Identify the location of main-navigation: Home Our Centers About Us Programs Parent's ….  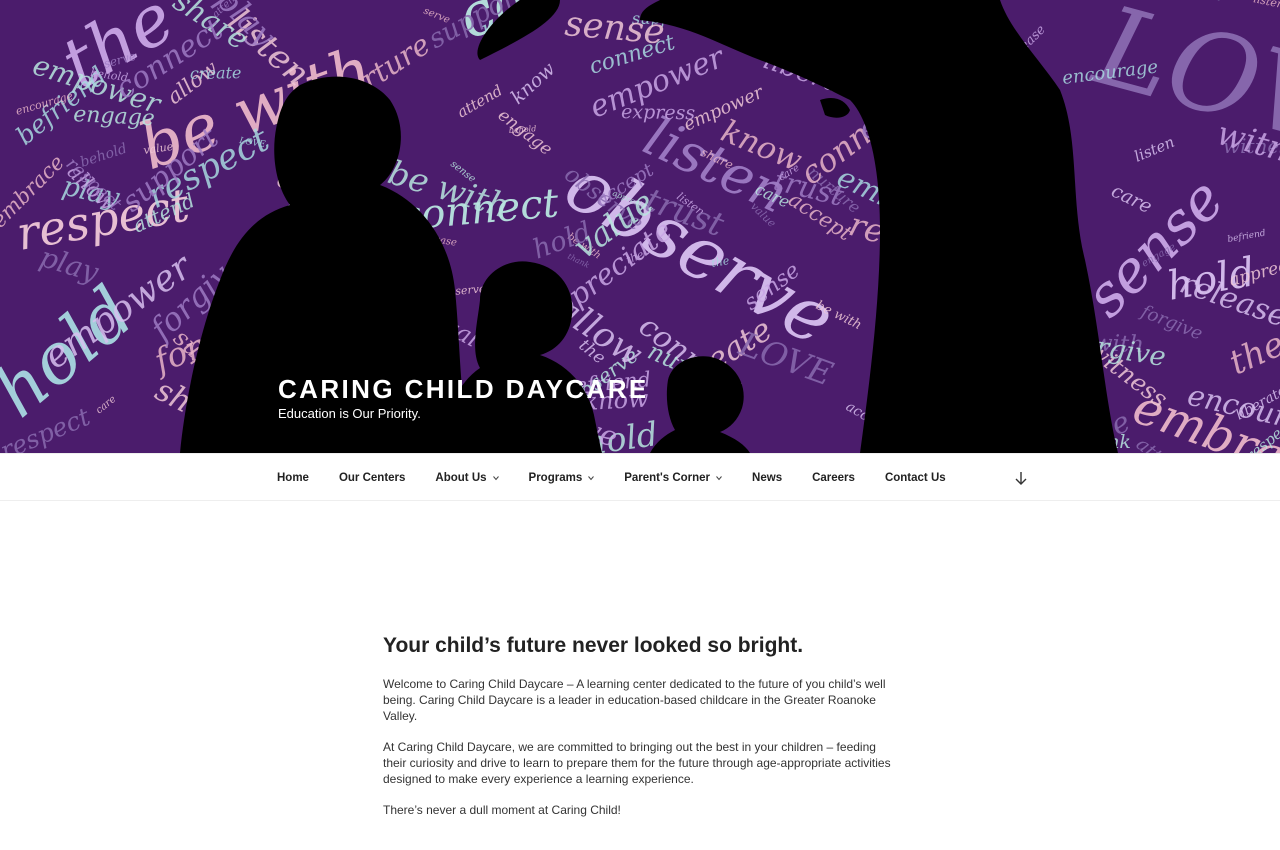
(640, 477).